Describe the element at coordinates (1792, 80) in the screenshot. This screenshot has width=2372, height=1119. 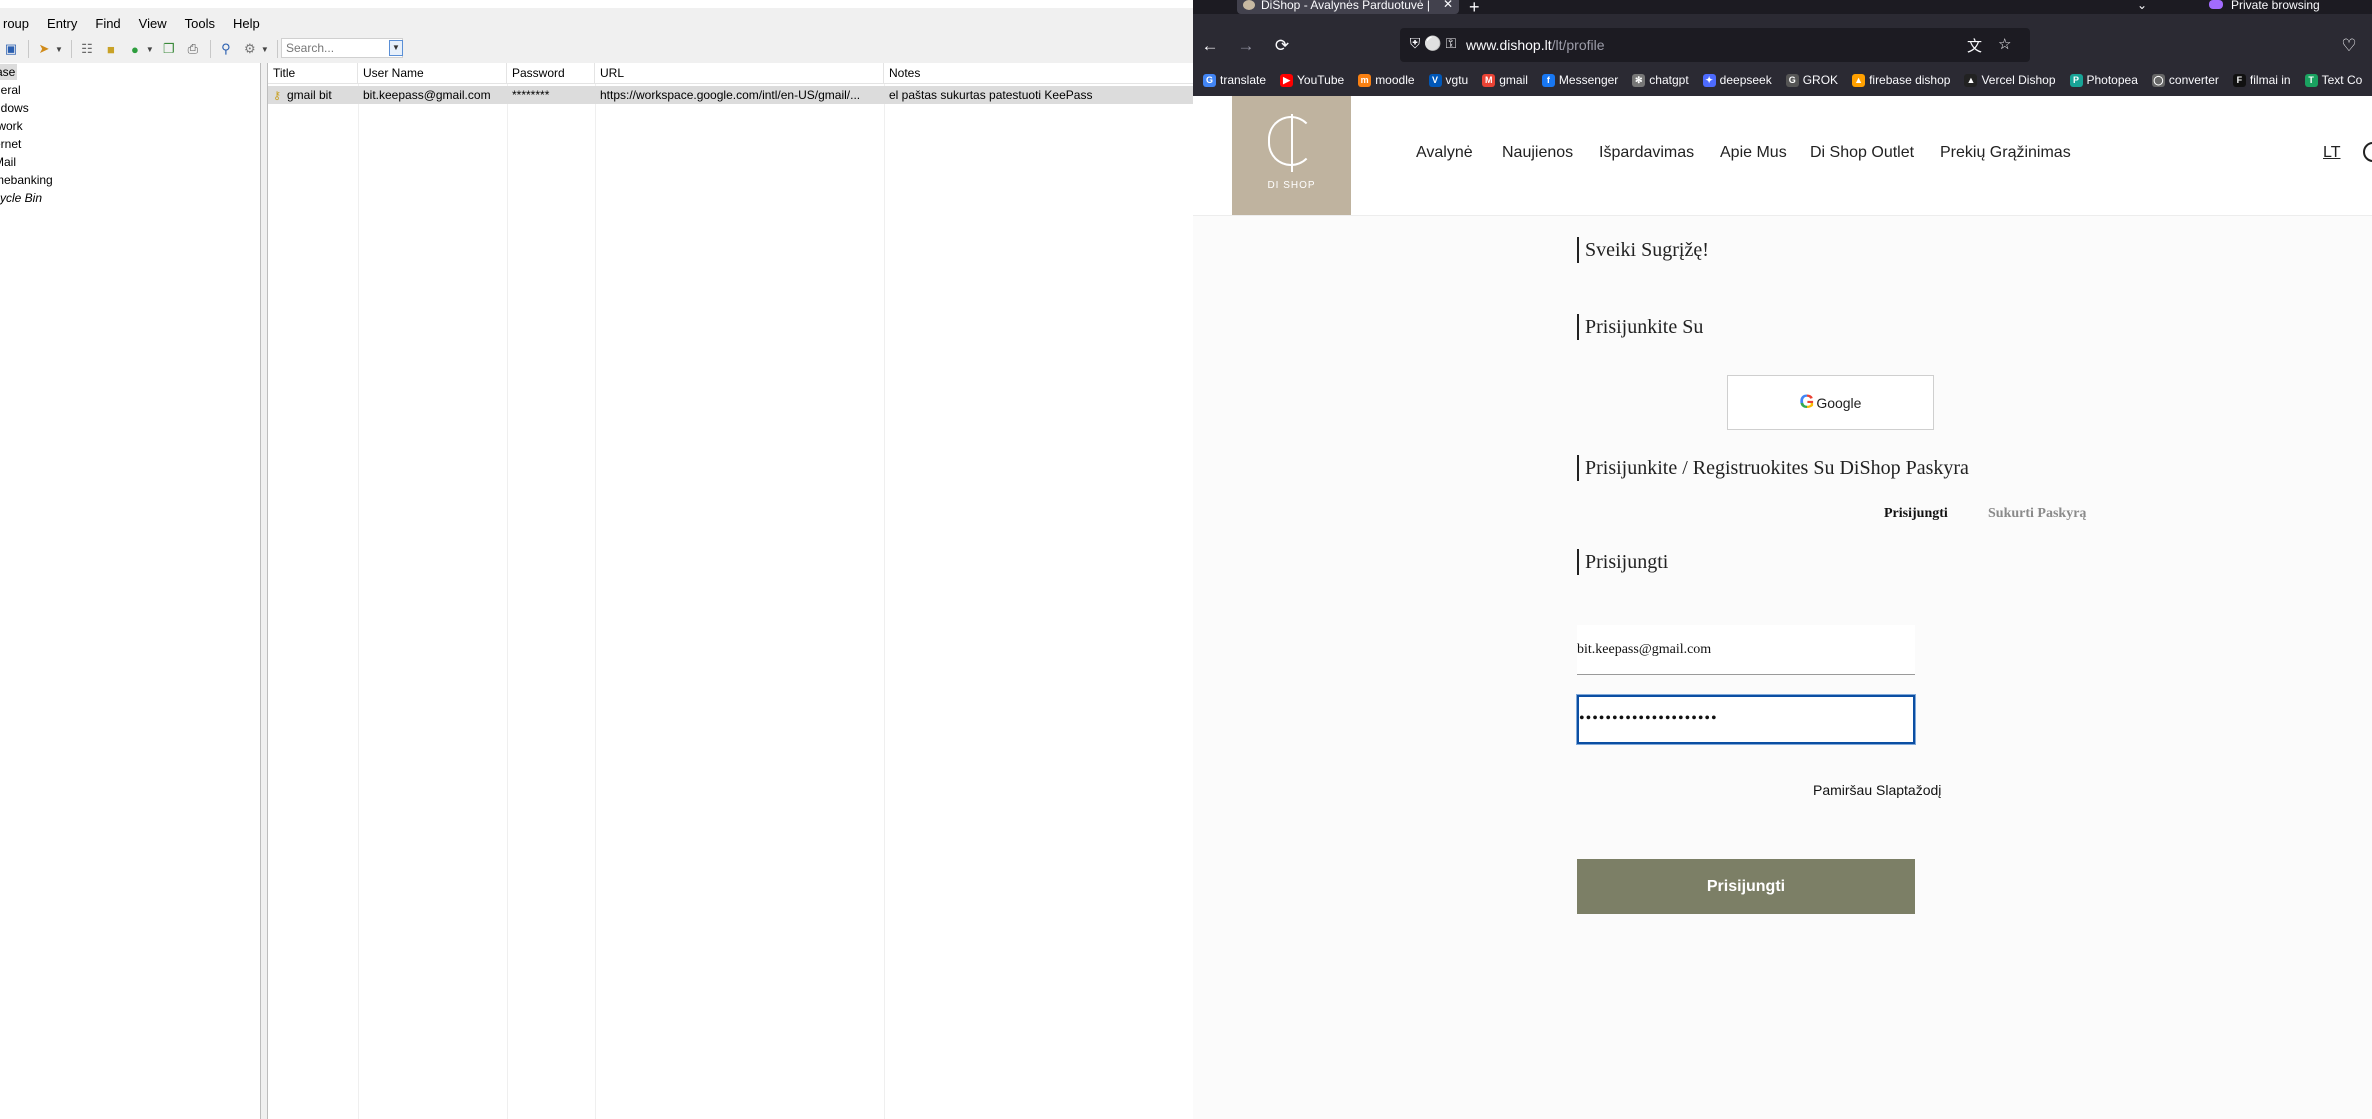
I see `grok-icon: G` at that location.